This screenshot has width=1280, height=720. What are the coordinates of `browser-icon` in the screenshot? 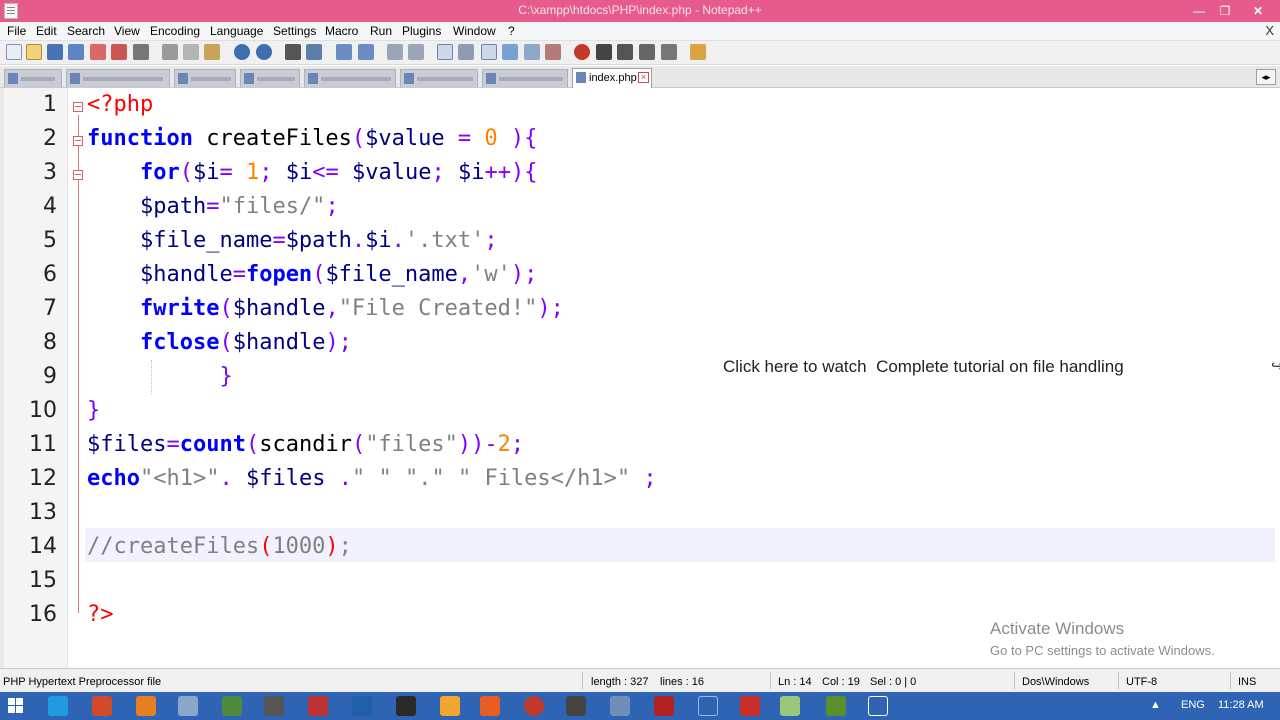 It's located at (102, 706).